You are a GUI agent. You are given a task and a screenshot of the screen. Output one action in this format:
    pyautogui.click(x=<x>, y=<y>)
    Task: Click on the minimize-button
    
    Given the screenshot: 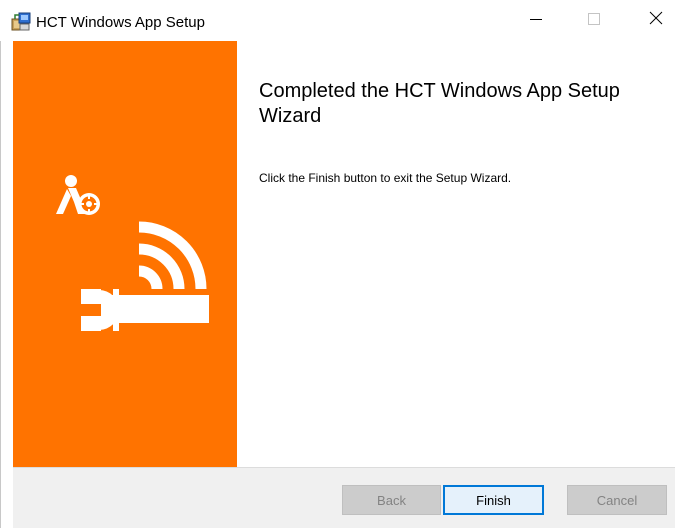 What is the action you would take?
    pyautogui.click(x=536, y=20)
    